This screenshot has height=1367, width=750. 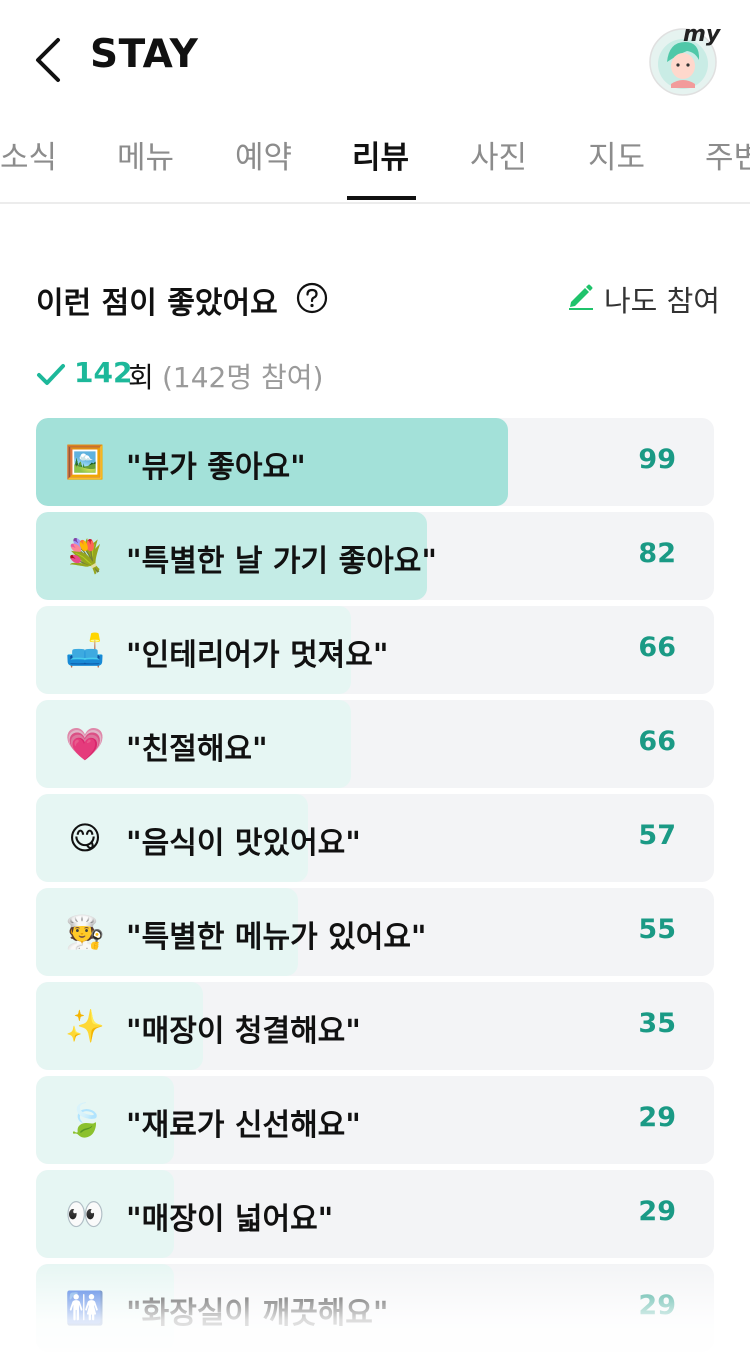 I want to click on help-button, so click(x=312, y=298).